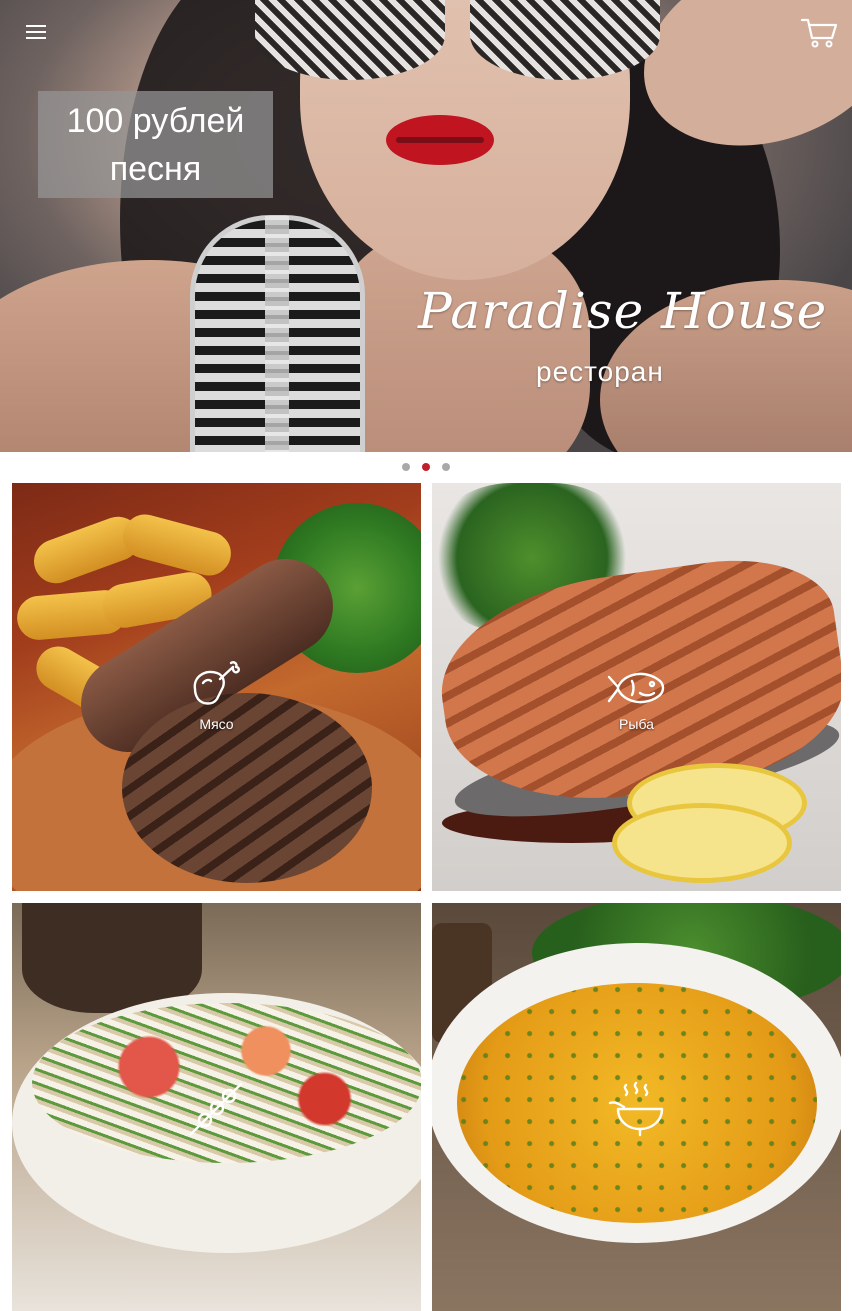 The height and width of the screenshot is (1311, 852). What do you see at coordinates (623, 311) in the screenshot?
I see `brand-name: Paradise House` at bounding box center [623, 311].